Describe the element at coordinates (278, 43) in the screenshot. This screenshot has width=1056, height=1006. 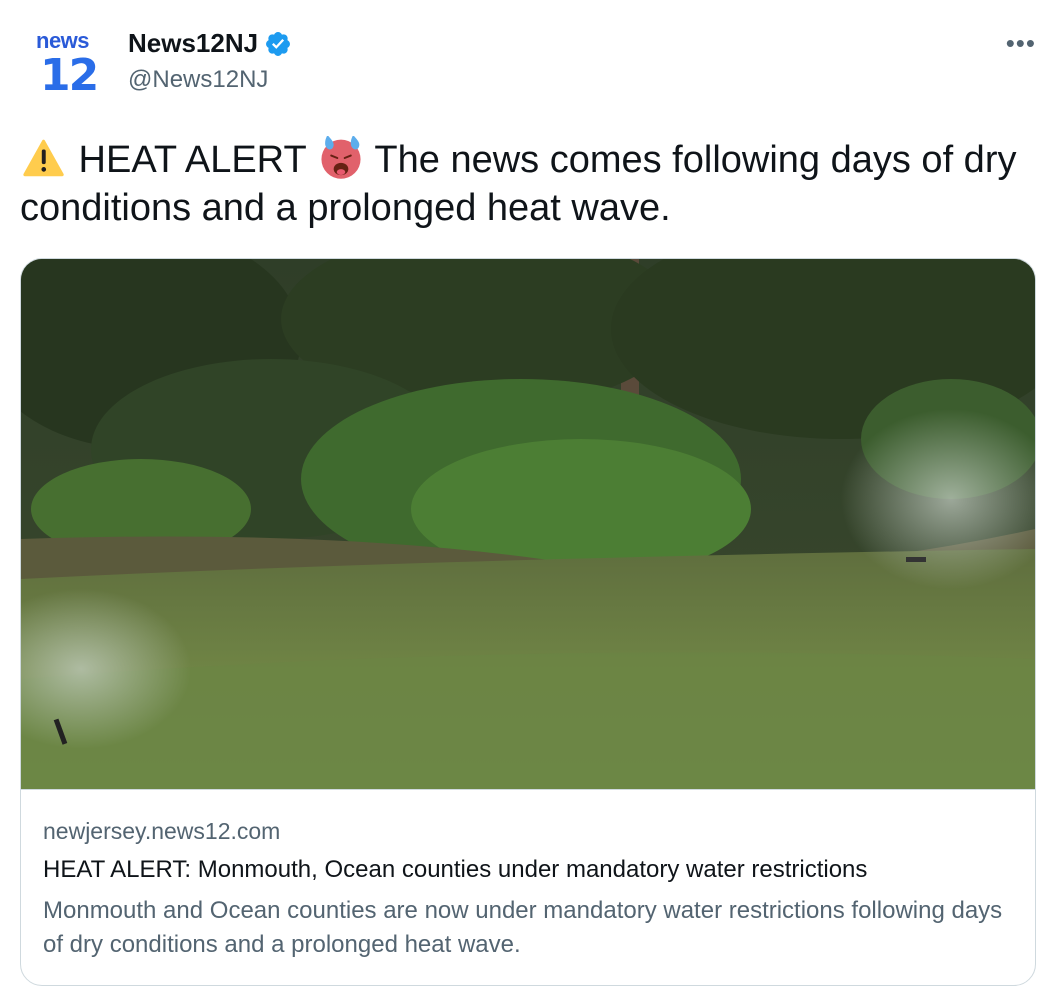
I see `verified-badge-icon` at that location.